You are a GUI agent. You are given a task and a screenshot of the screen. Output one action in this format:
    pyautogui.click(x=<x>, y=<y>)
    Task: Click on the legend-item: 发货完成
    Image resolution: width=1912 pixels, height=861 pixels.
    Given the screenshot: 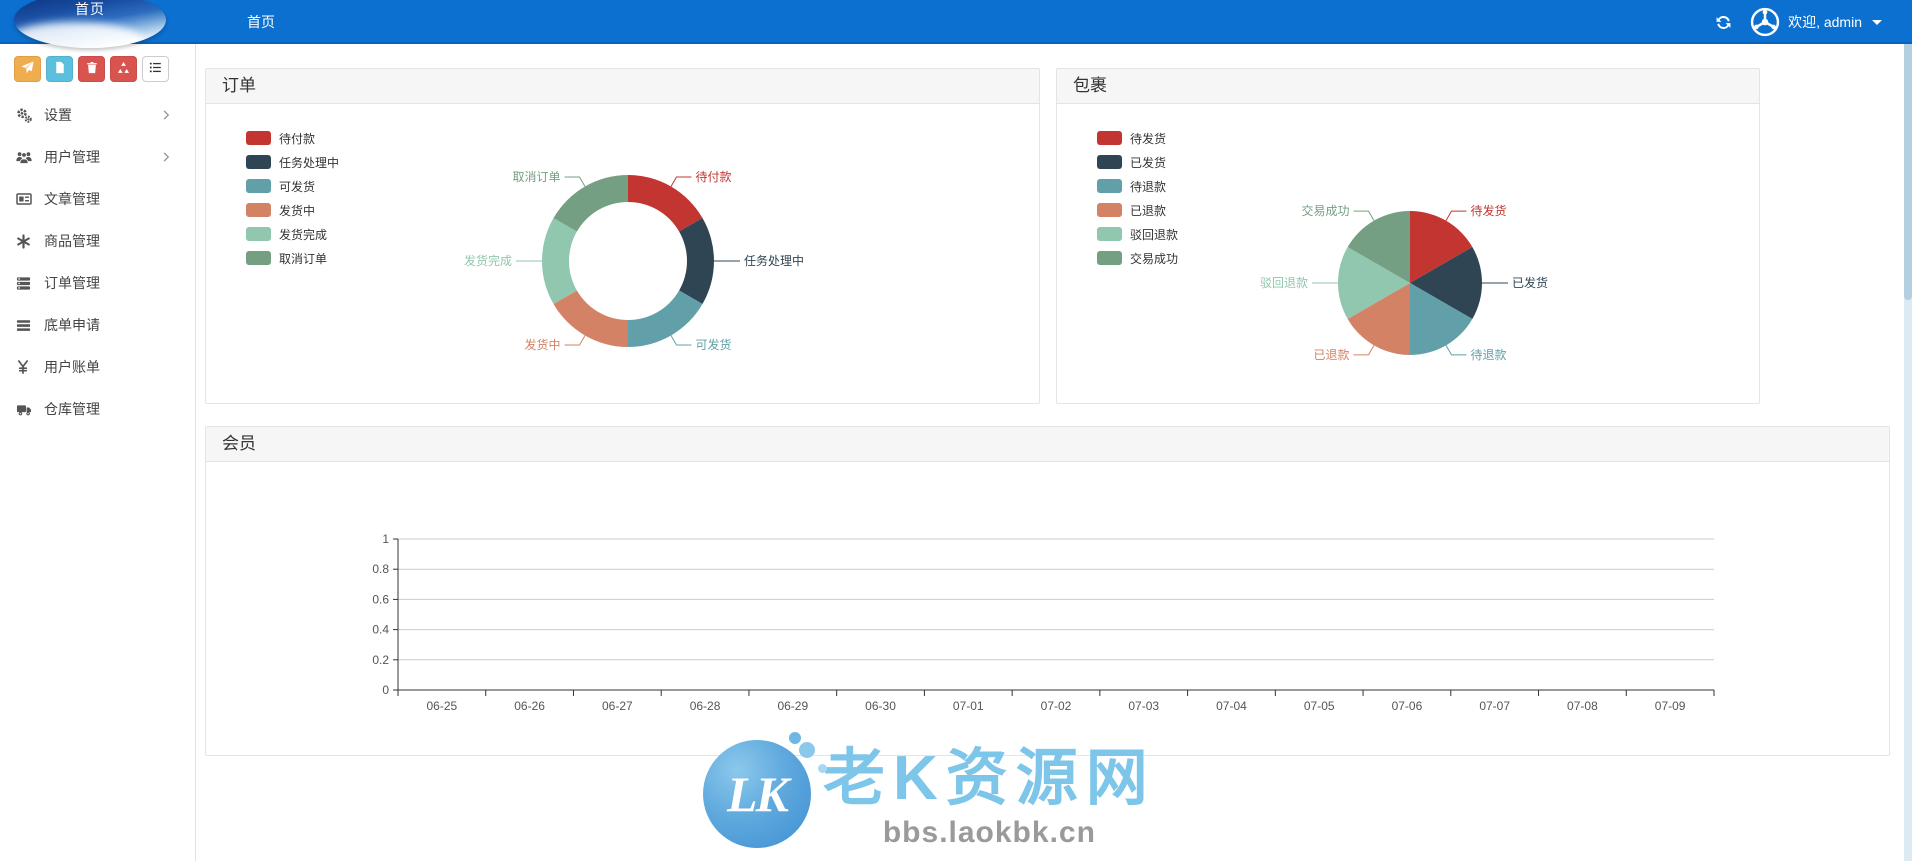 What is the action you would take?
    pyautogui.click(x=292, y=234)
    